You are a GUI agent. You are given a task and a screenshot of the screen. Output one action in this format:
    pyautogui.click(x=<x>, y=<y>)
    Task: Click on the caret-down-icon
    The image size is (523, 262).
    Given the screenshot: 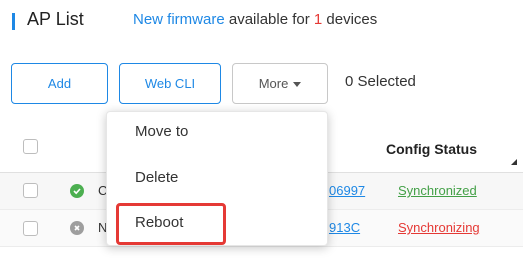 What is the action you would take?
    pyautogui.click(x=297, y=84)
    